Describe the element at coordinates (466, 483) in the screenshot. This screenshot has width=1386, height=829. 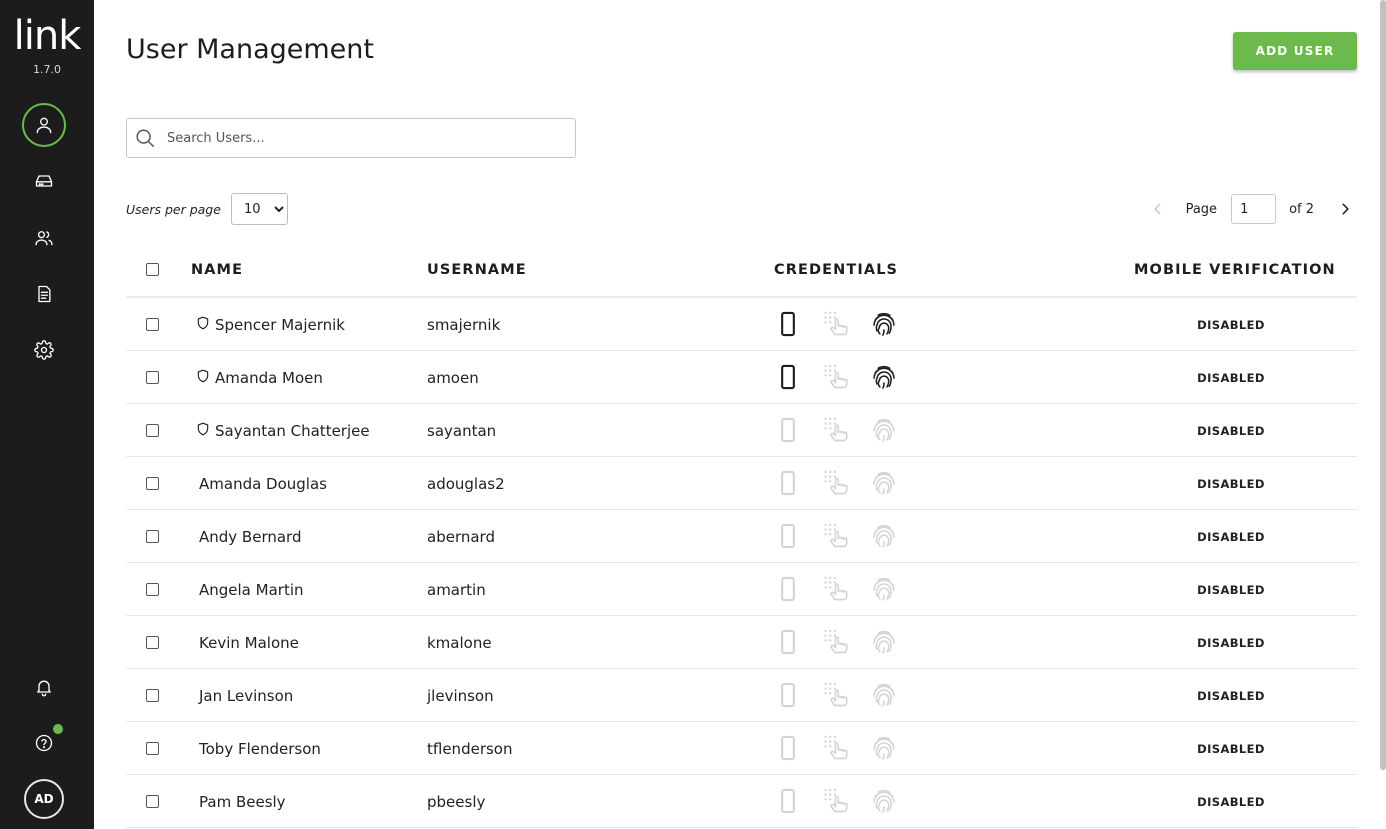
I see `user-username: adouglas2` at that location.